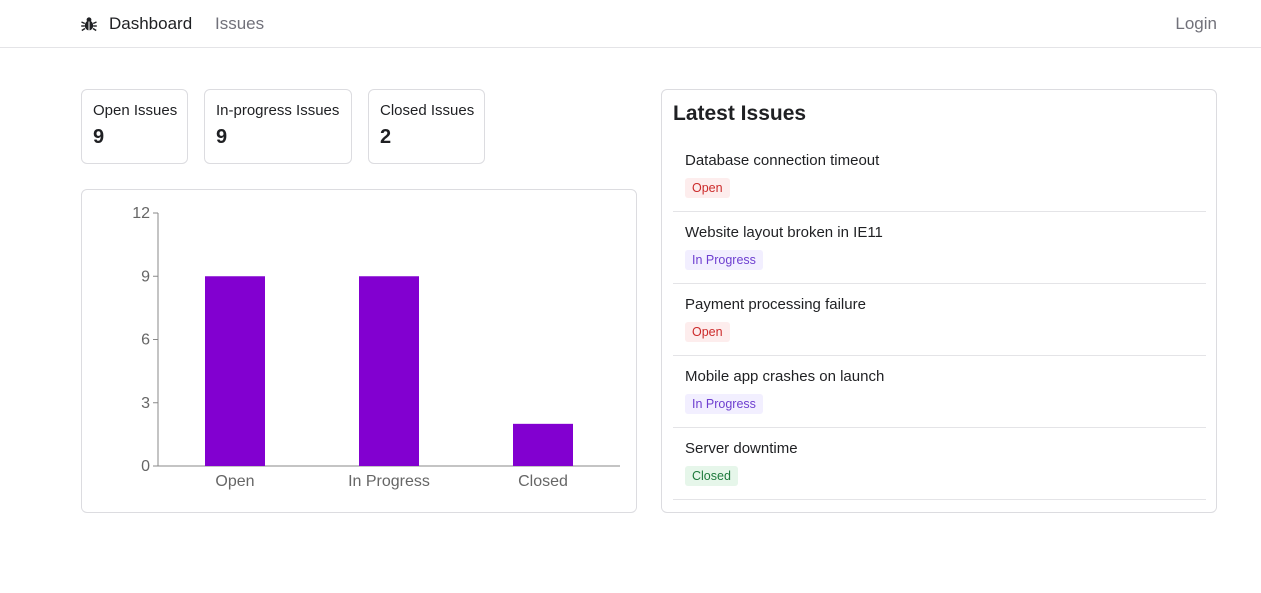 The width and height of the screenshot is (1261, 593). What do you see at coordinates (1196, 24) in the screenshot?
I see `nav-login-link: Login` at bounding box center [1196, 24].